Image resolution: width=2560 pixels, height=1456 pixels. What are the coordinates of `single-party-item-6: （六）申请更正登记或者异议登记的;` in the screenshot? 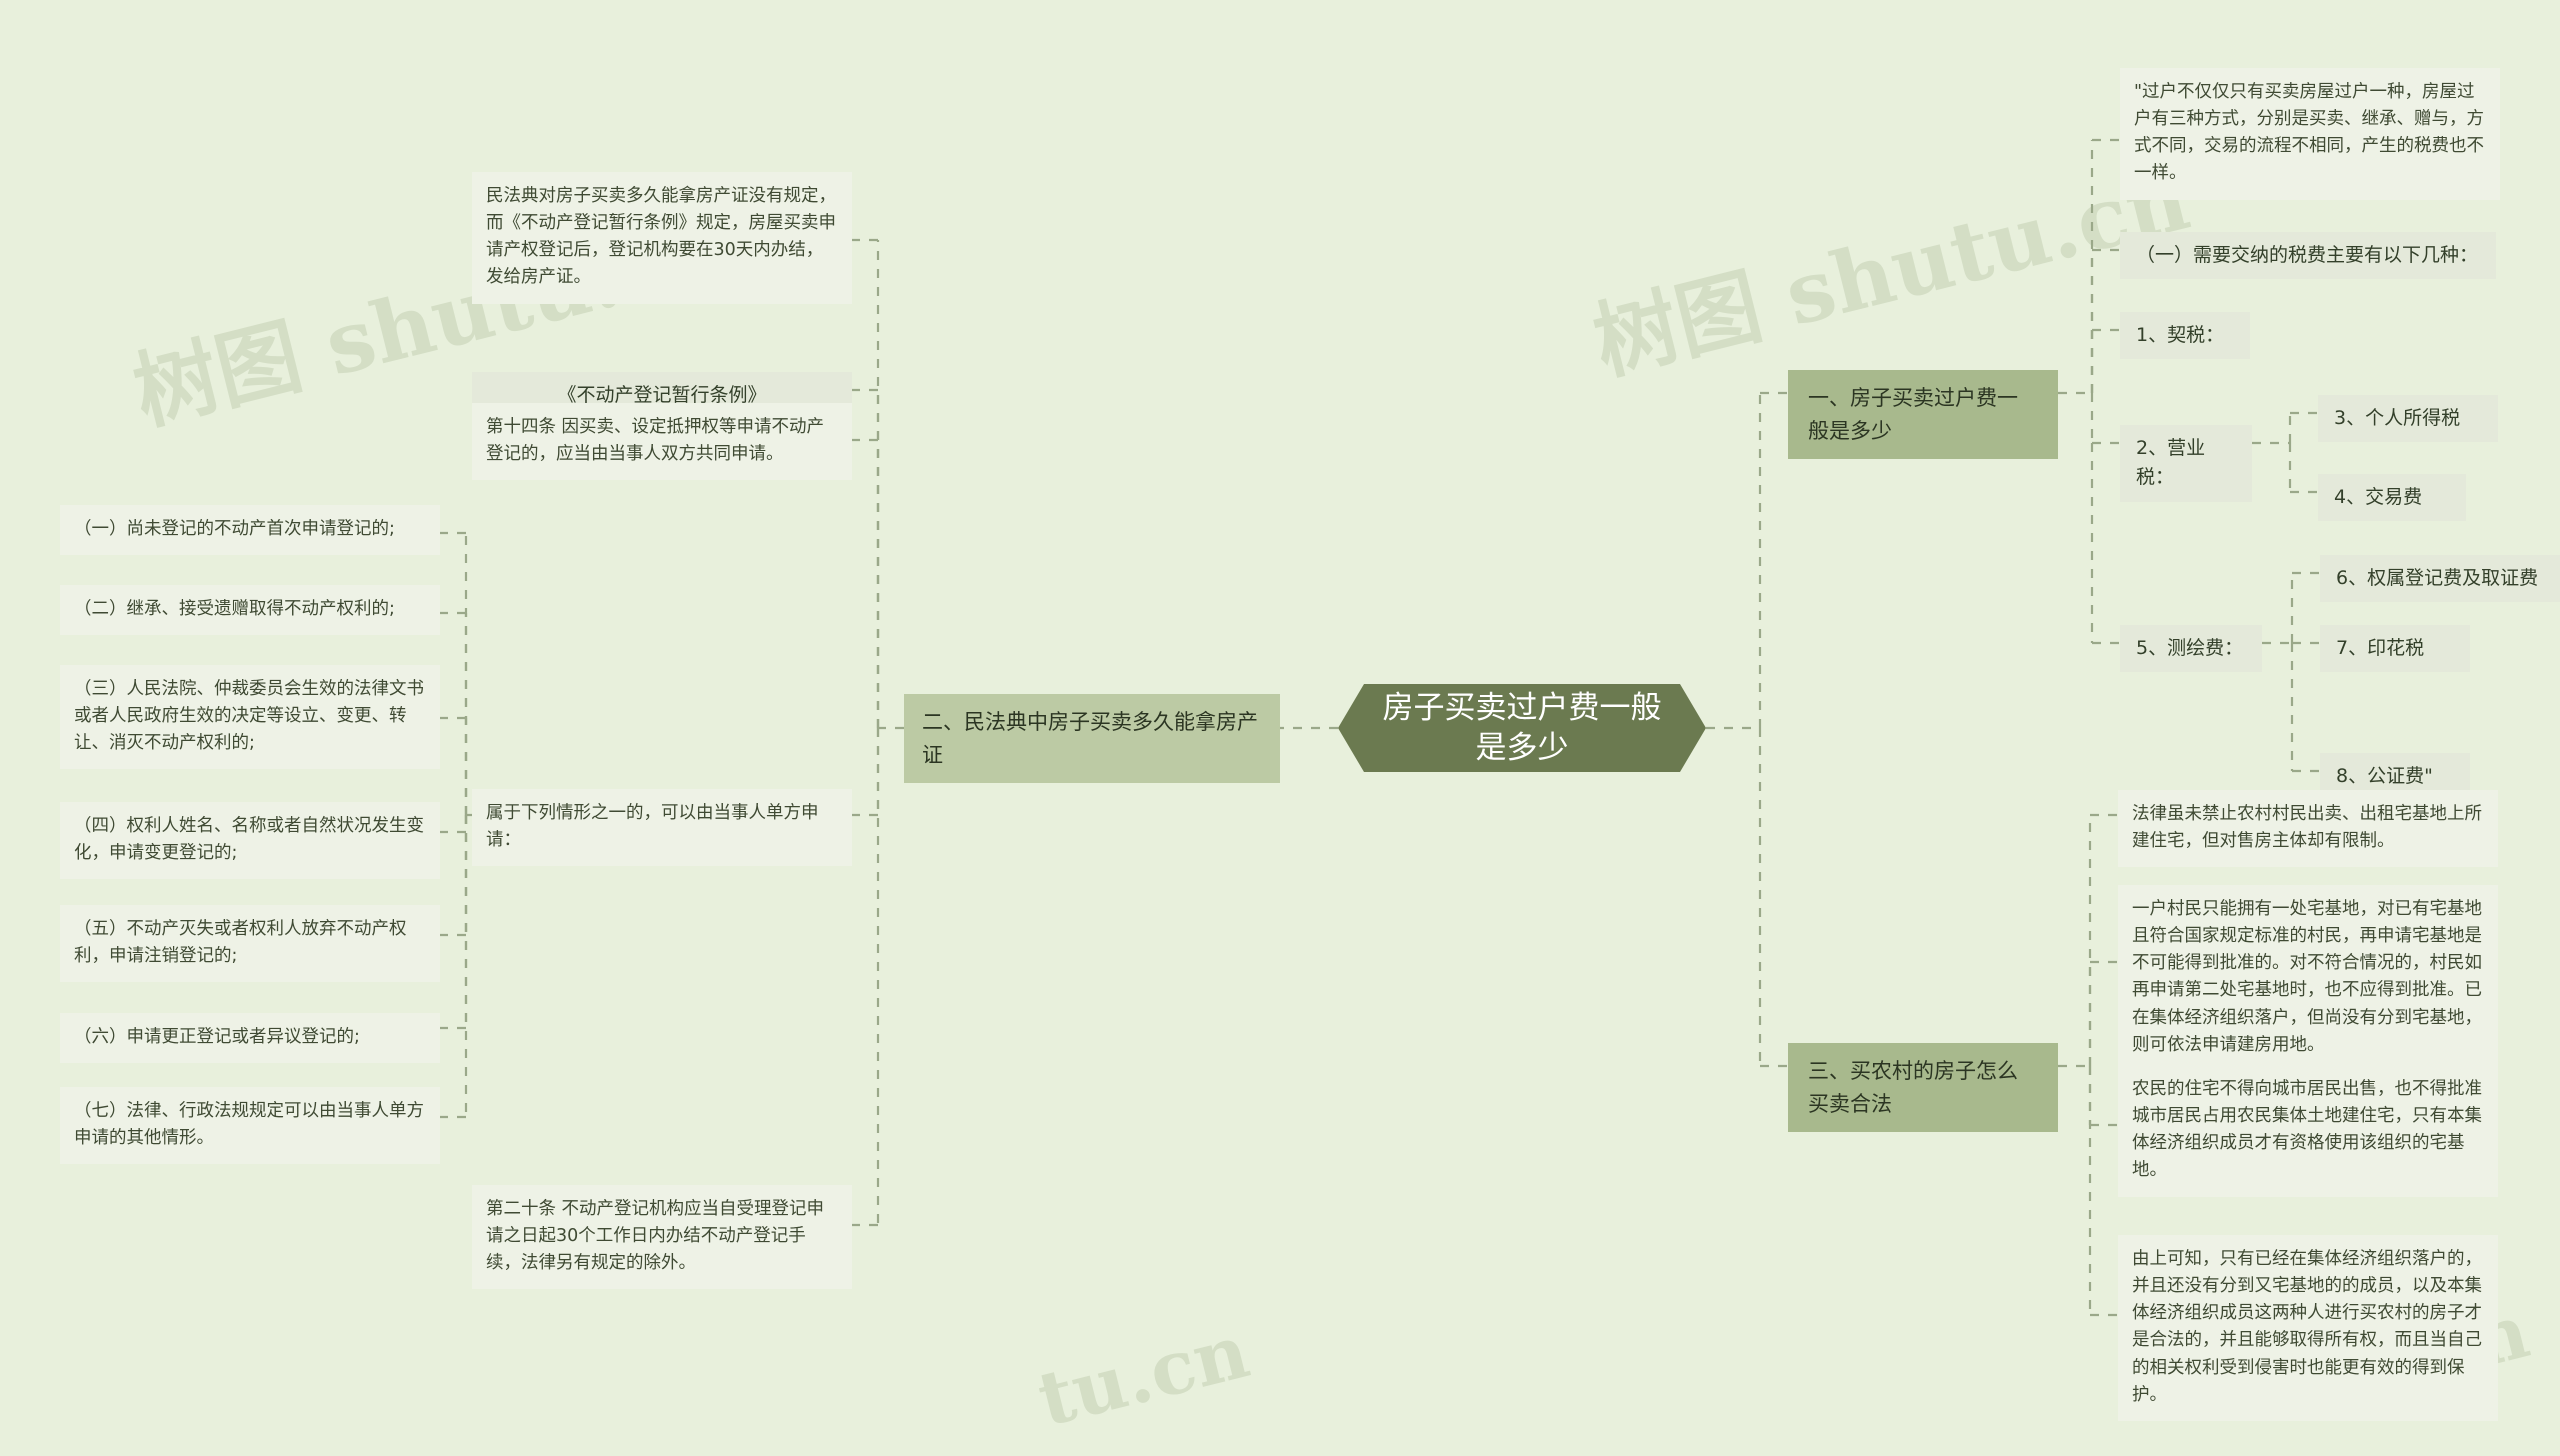 It's located at (250, 1038).